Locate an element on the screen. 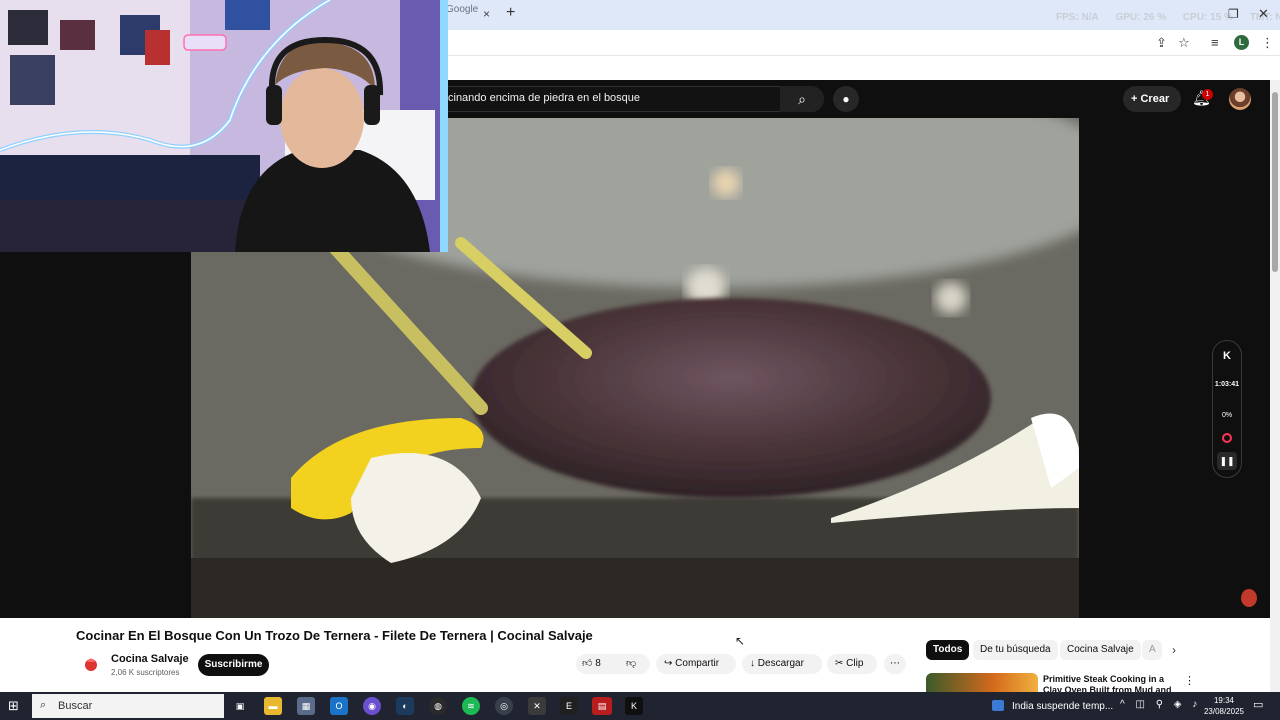 This screenshot has width=1280, height=720. recommendation-thumbnail is located at coordinates (982, 683).